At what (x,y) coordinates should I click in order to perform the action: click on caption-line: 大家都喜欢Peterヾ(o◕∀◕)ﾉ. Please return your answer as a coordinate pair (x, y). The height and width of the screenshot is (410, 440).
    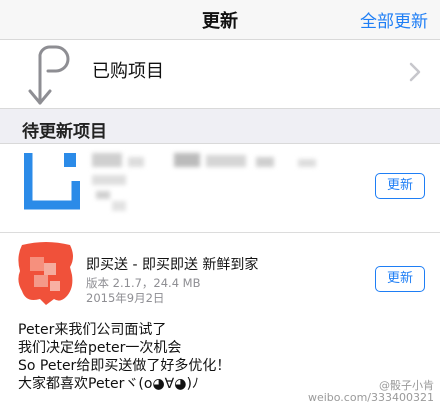
    Looking at the image, I should click on (108, 384).